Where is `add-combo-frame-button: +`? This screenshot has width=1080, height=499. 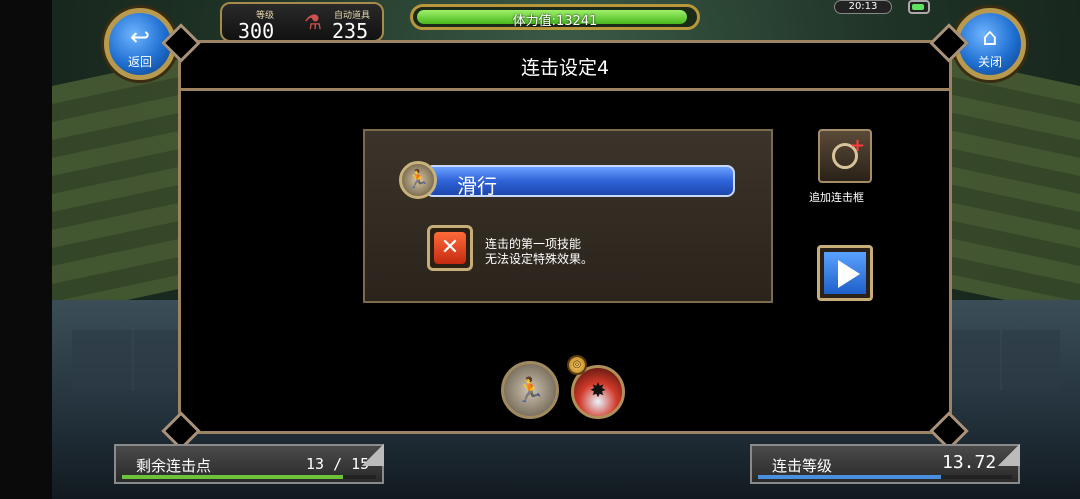
add-combo-frame-button: + is located at coordinates (845, 156).